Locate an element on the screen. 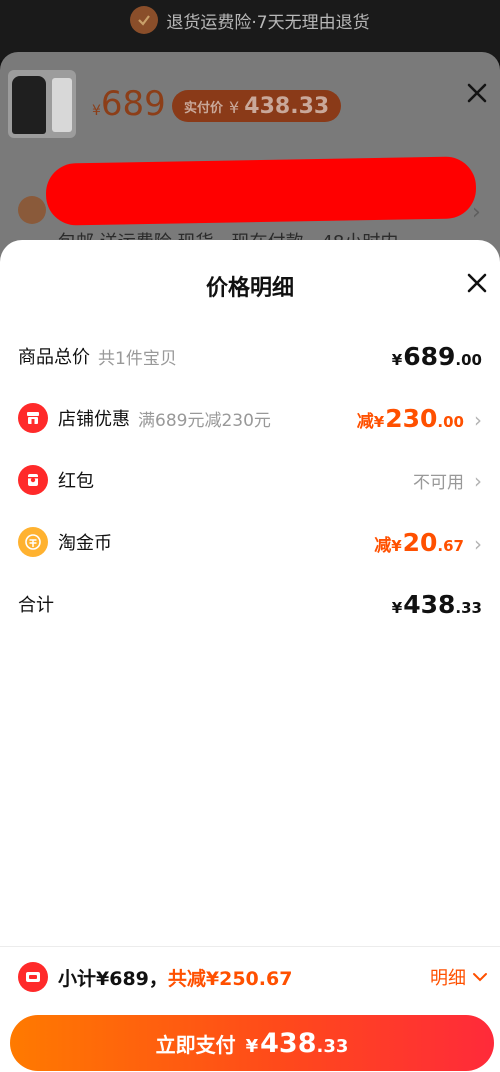 The image size is (500, 1072). row-label: 店铺优惠 is located at coordinates (94, 419).